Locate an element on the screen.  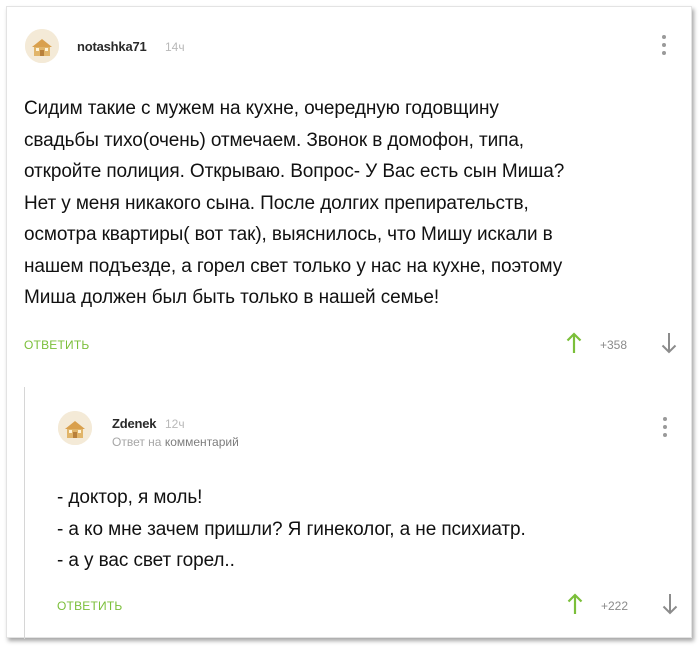
comment-score: +222 is located at coordinates (615, 606).